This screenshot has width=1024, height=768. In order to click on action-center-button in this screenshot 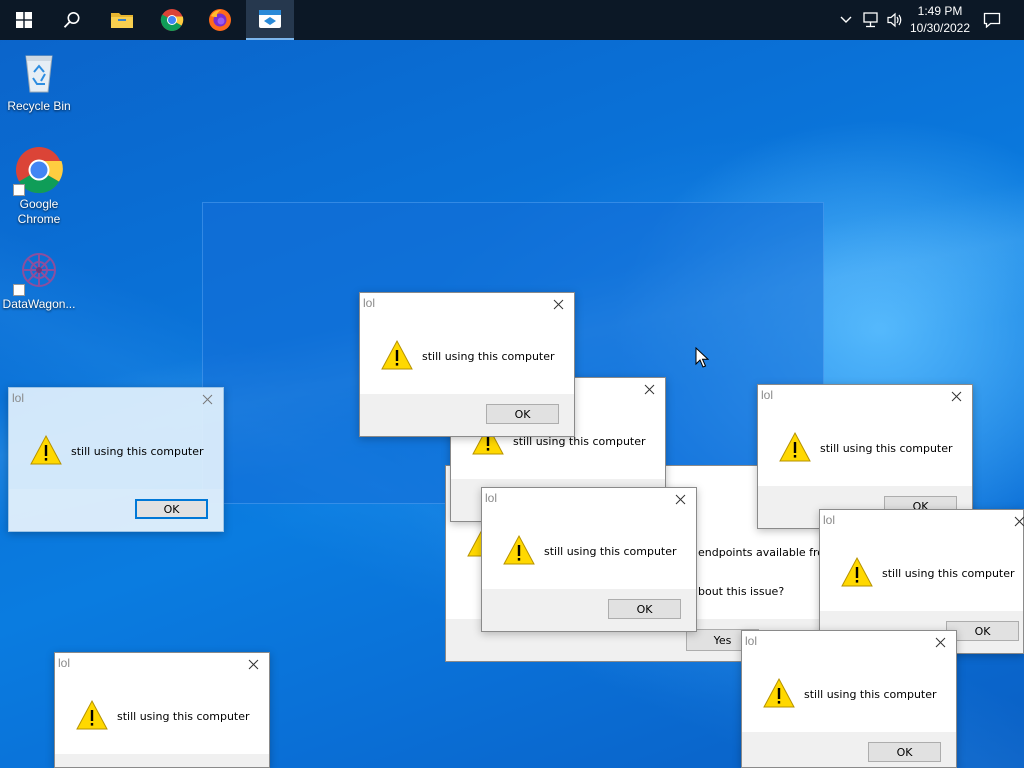, I will do `click(992, 20)`.